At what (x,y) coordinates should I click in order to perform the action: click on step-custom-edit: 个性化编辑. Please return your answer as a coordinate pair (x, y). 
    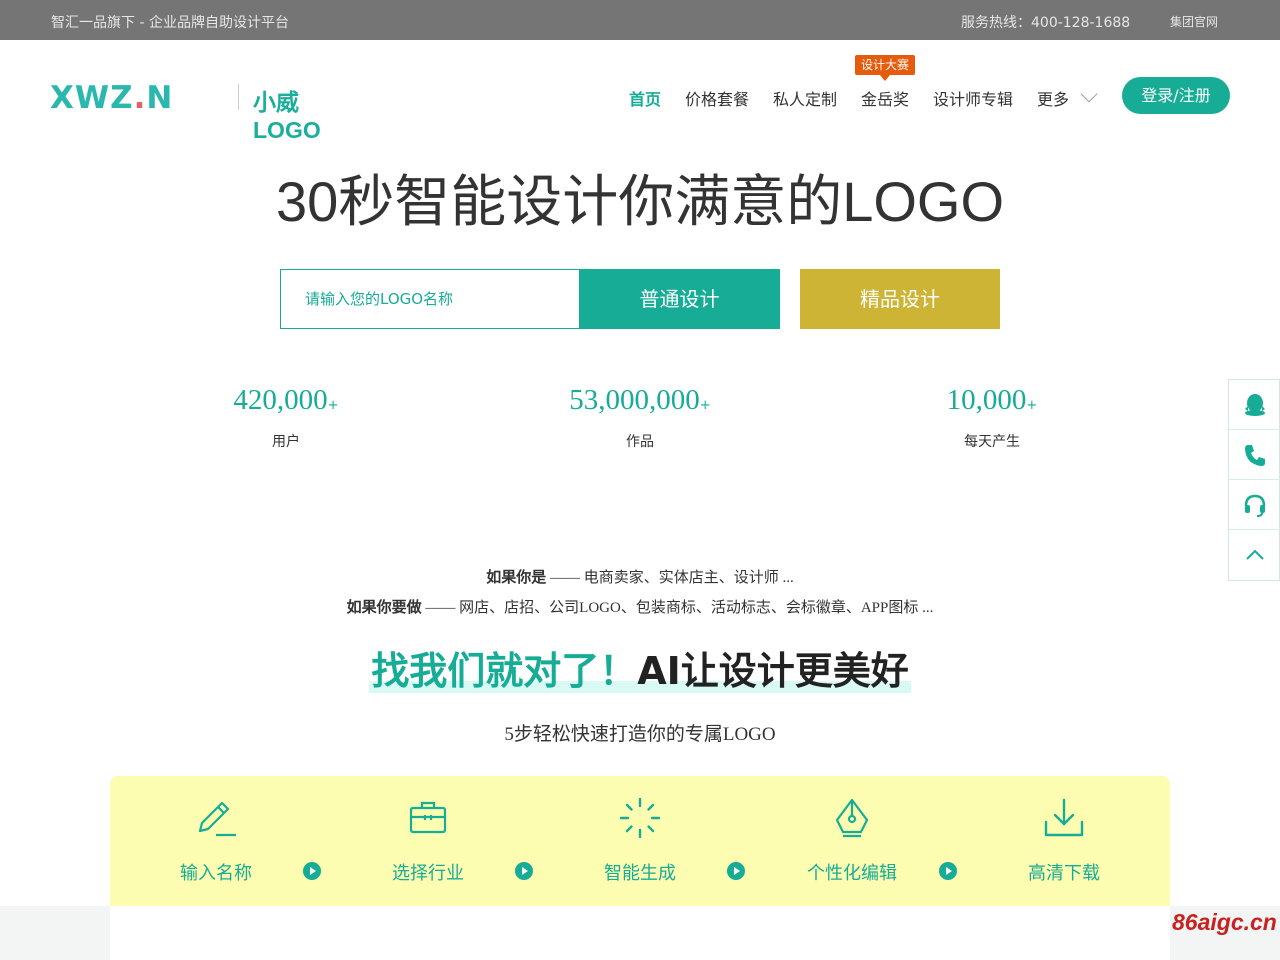
    Looking at the image, I should click on (852, 842).